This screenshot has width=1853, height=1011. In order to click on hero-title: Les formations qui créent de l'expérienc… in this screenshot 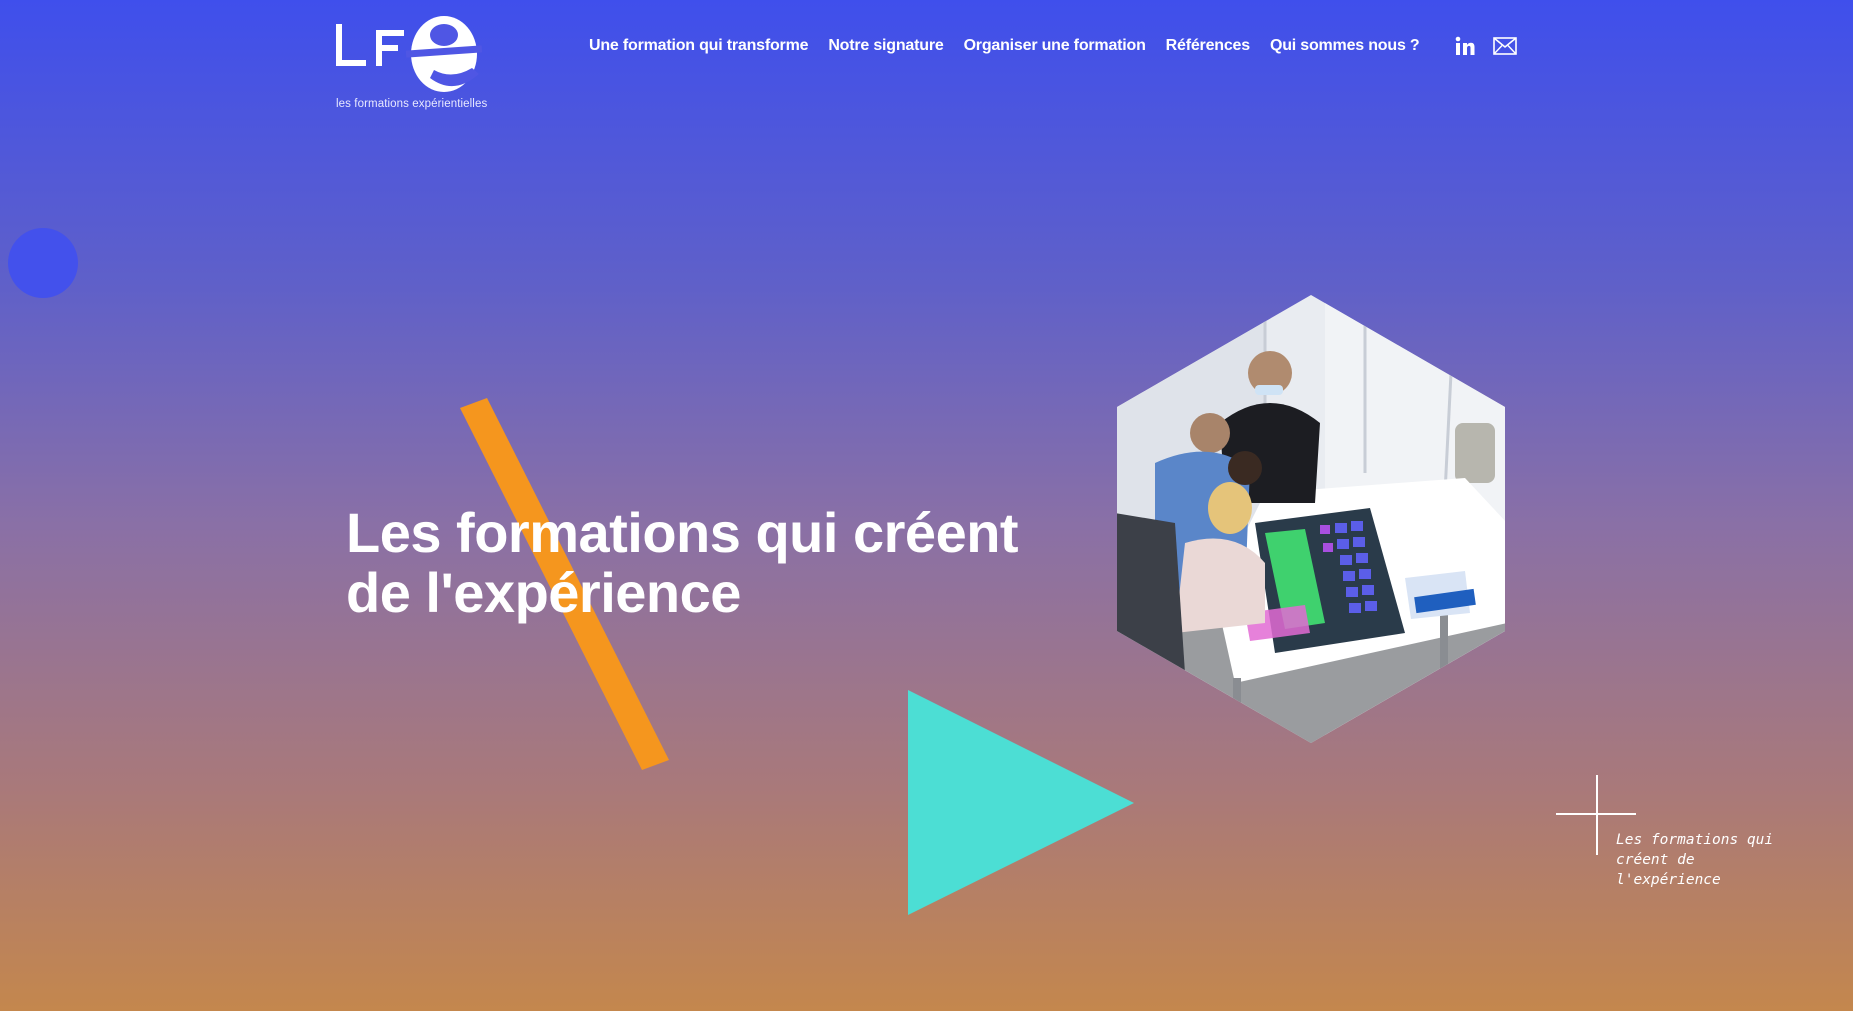, I will do `click(706, 563)`.